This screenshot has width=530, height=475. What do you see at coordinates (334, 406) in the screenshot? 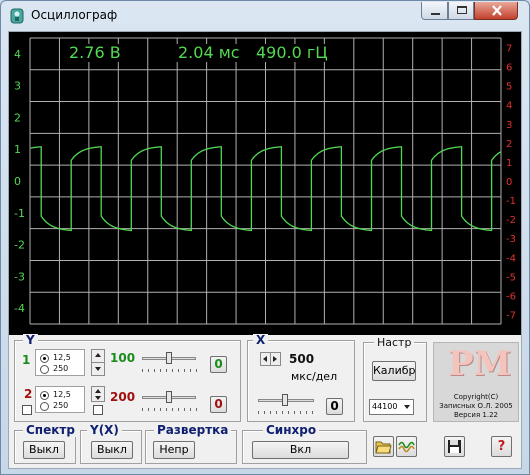
I see `x-zero-button: 0` at bounding box center [334, 406].